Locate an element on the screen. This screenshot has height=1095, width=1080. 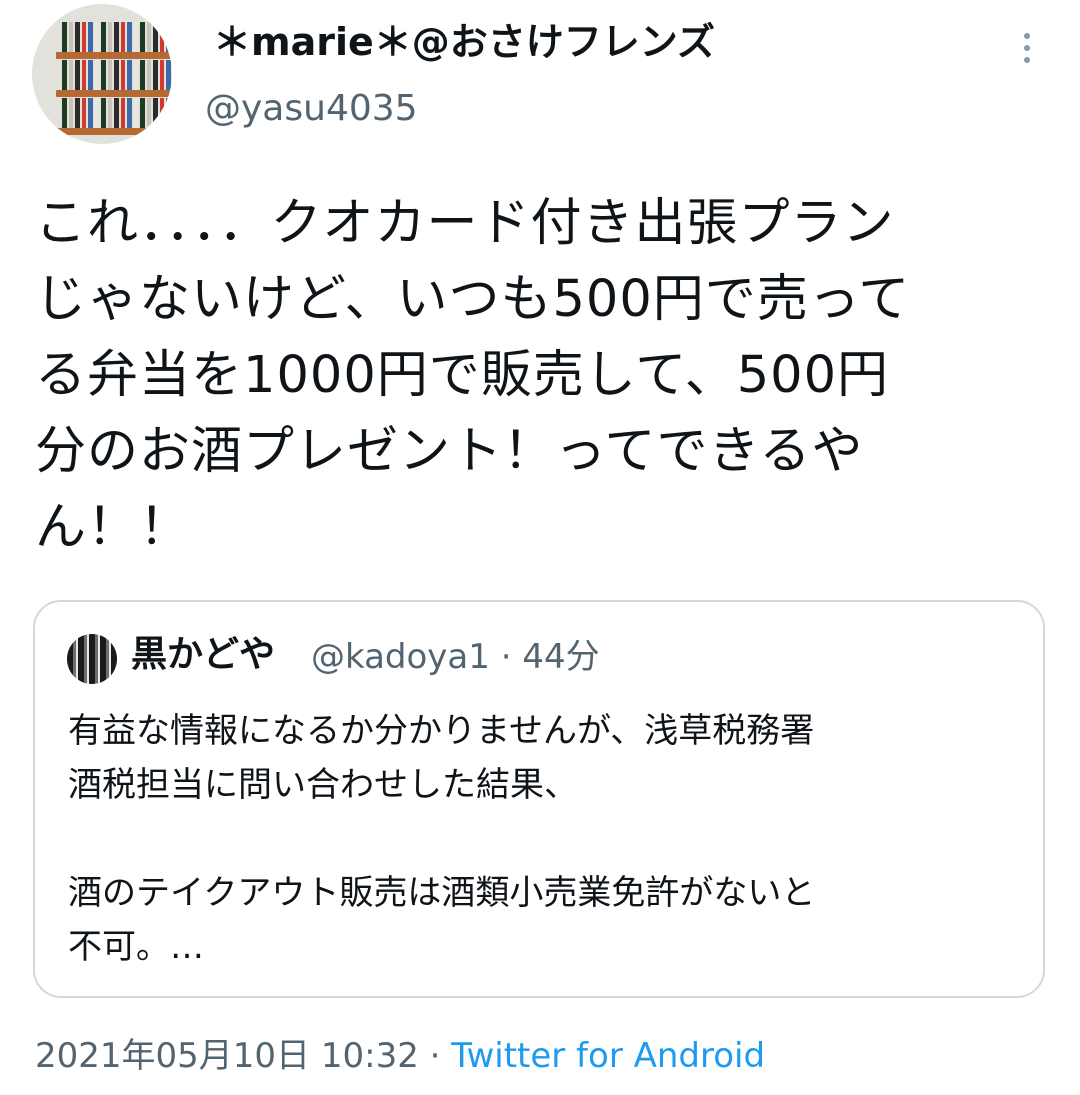
quoted-author-display-name: 黒かどや is located at coordinates (203, 654).